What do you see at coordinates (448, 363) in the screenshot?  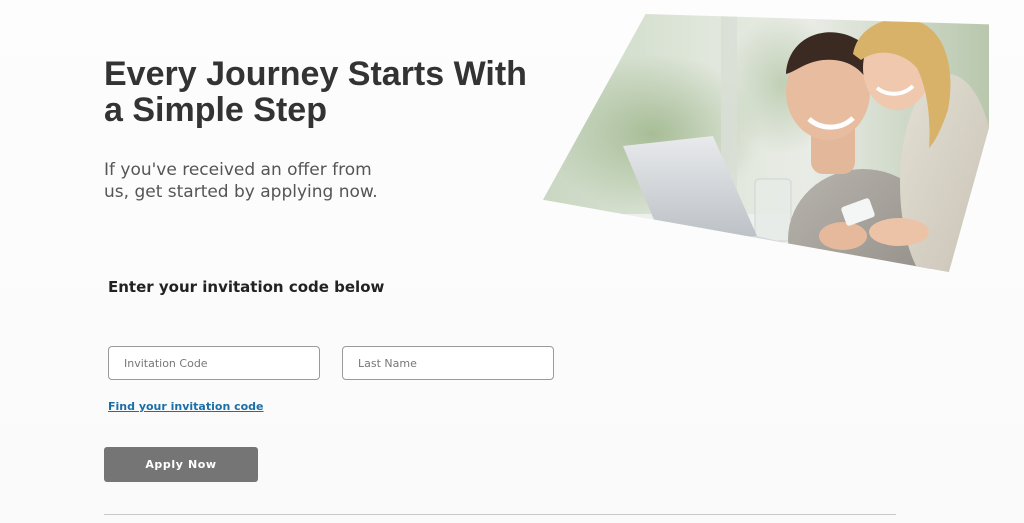 I see `last-name-input` at bounding box center [448, 363].